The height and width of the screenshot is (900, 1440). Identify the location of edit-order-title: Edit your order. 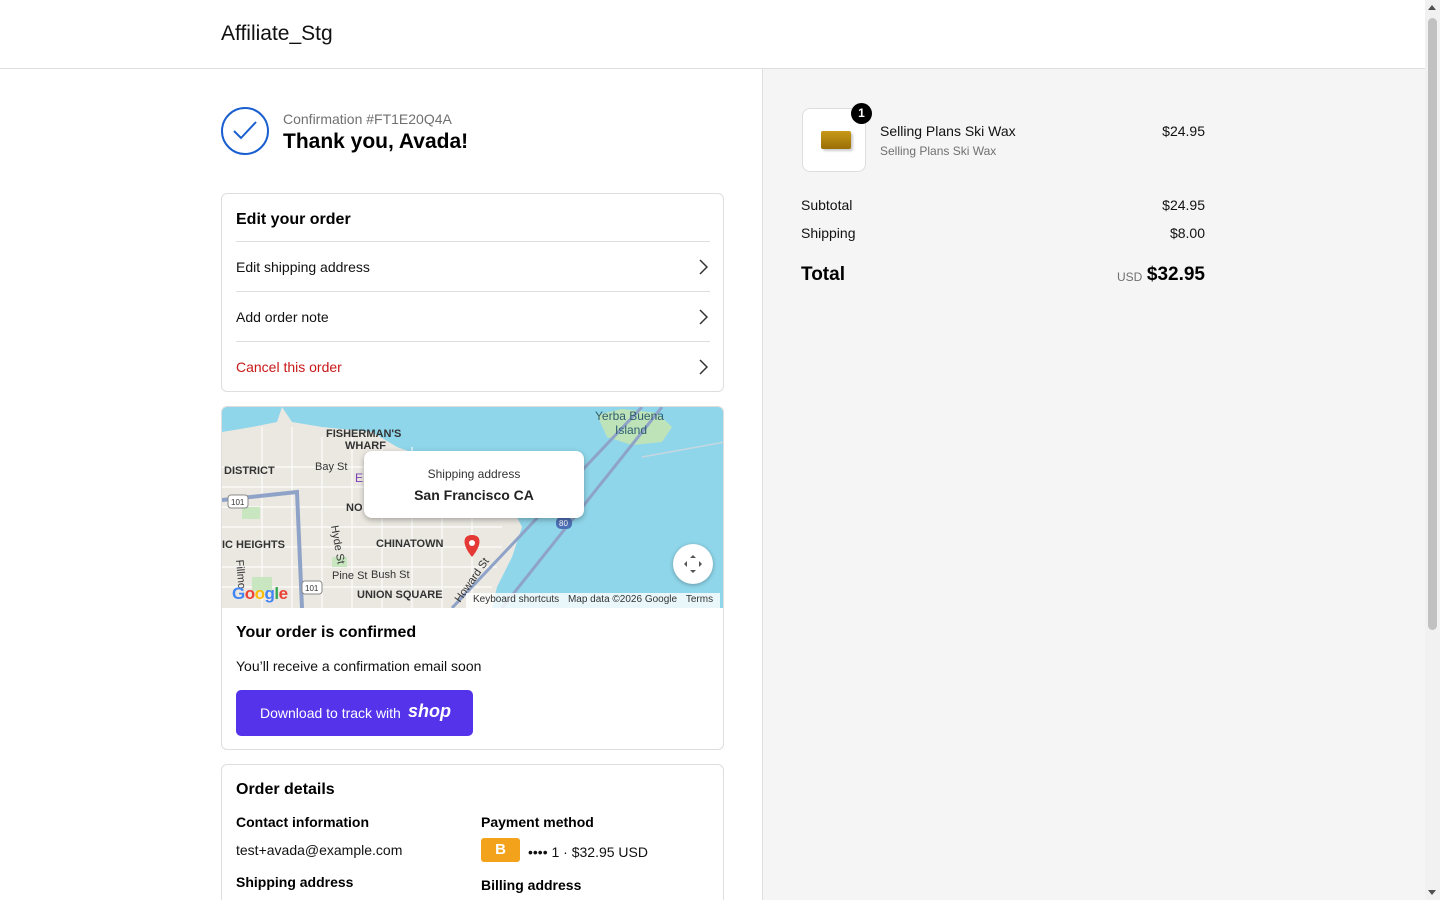
(293, 219).